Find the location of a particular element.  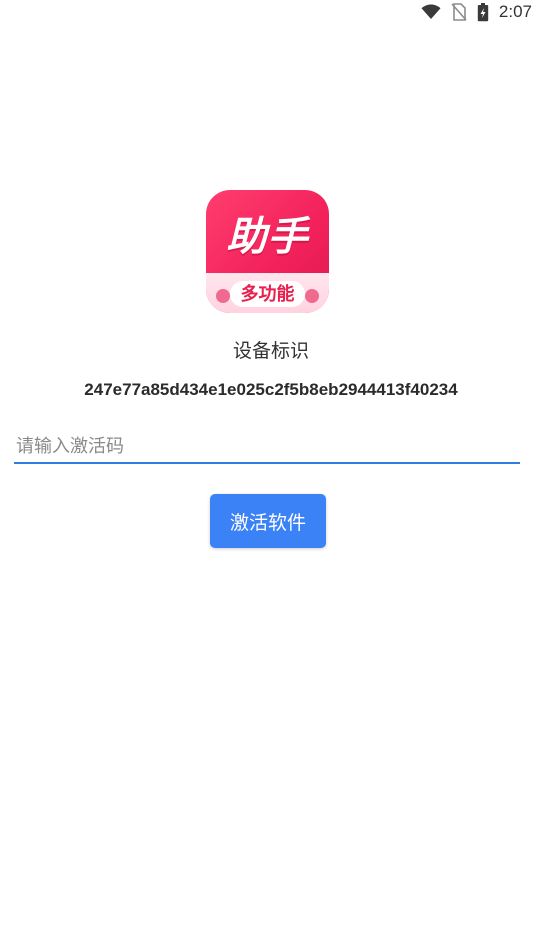

wifi-icon is located at coordinates (431, 12).